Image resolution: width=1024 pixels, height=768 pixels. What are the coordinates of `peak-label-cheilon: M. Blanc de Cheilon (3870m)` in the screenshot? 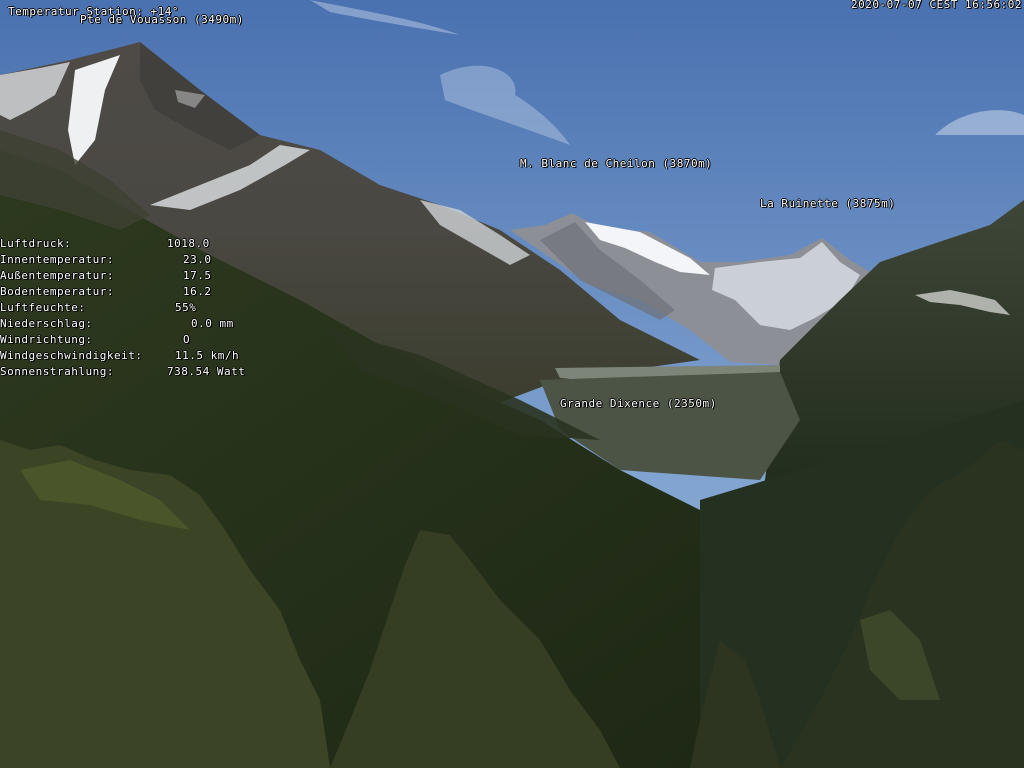 It's located at (616, 163).